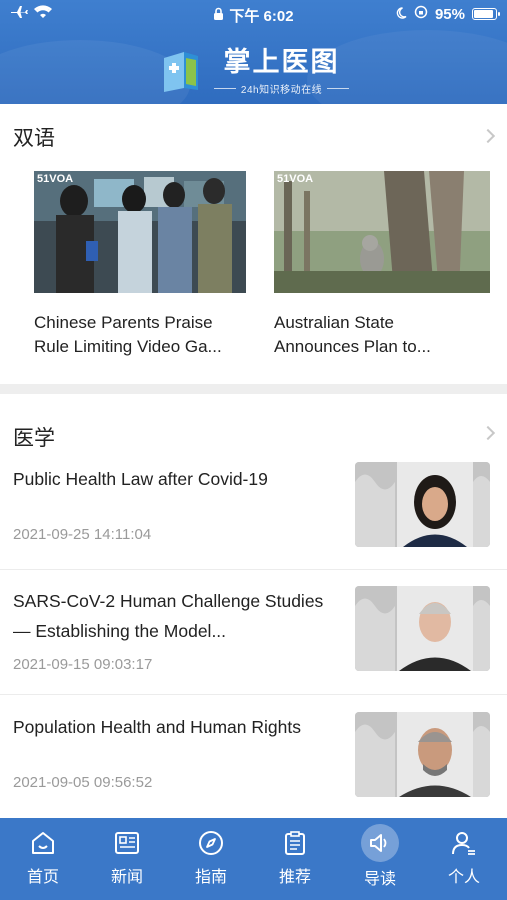  I want to click on article-title: Public Health Law after Covid-19, so click(140, 479).